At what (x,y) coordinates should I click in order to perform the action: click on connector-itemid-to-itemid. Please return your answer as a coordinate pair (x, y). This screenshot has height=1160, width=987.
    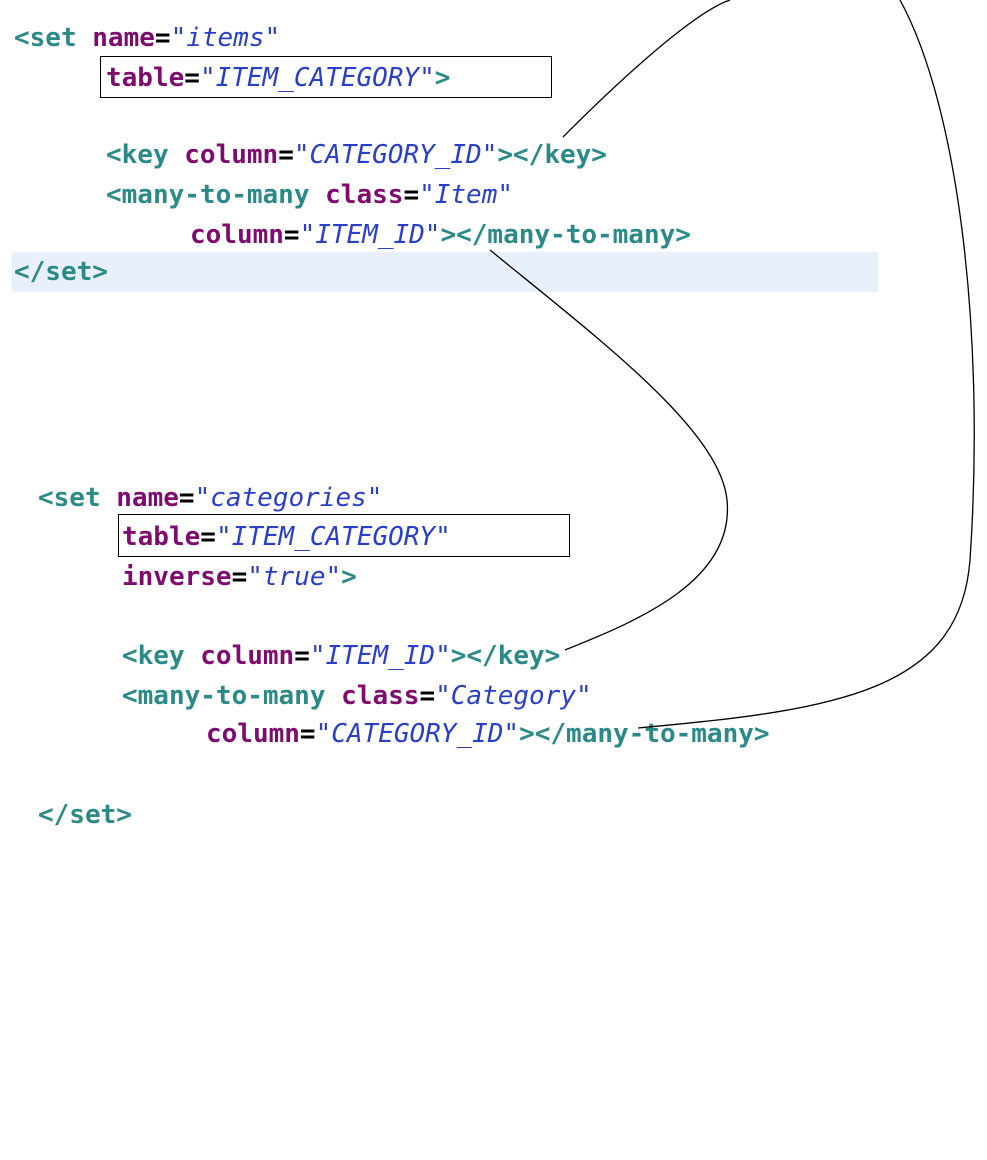
    Looking at the image, I should click on (609, 450).